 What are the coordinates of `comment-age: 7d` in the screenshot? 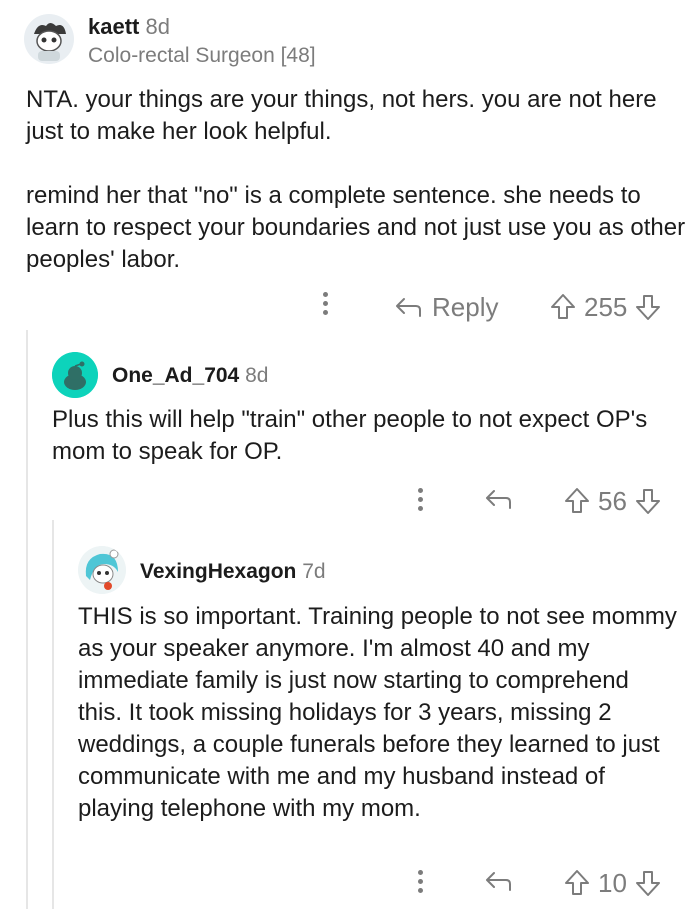 It's located at (314, 571).